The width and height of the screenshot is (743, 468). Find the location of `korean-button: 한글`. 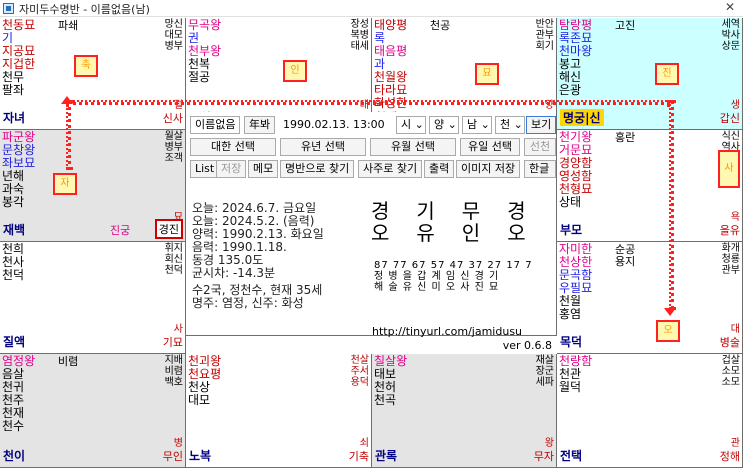

korean-button: 한글 is located at coordinates (540, 169).